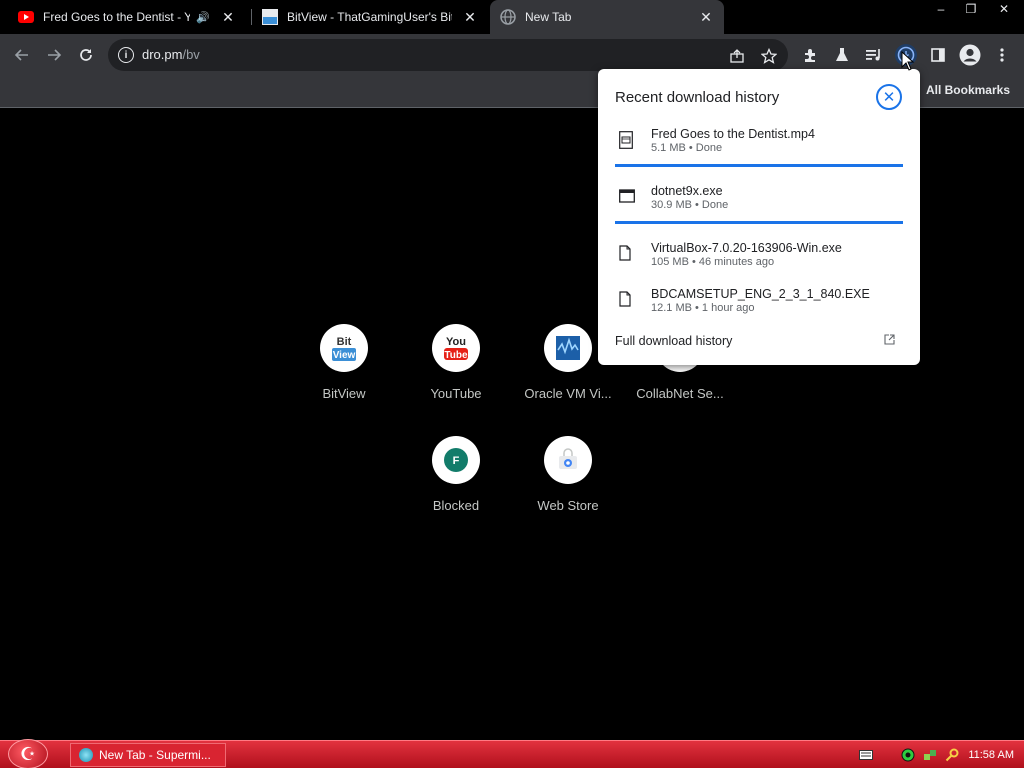 This screenshot has height=768, width=1024. I want to click on shortcut-label: BitView, so click(344, 393).